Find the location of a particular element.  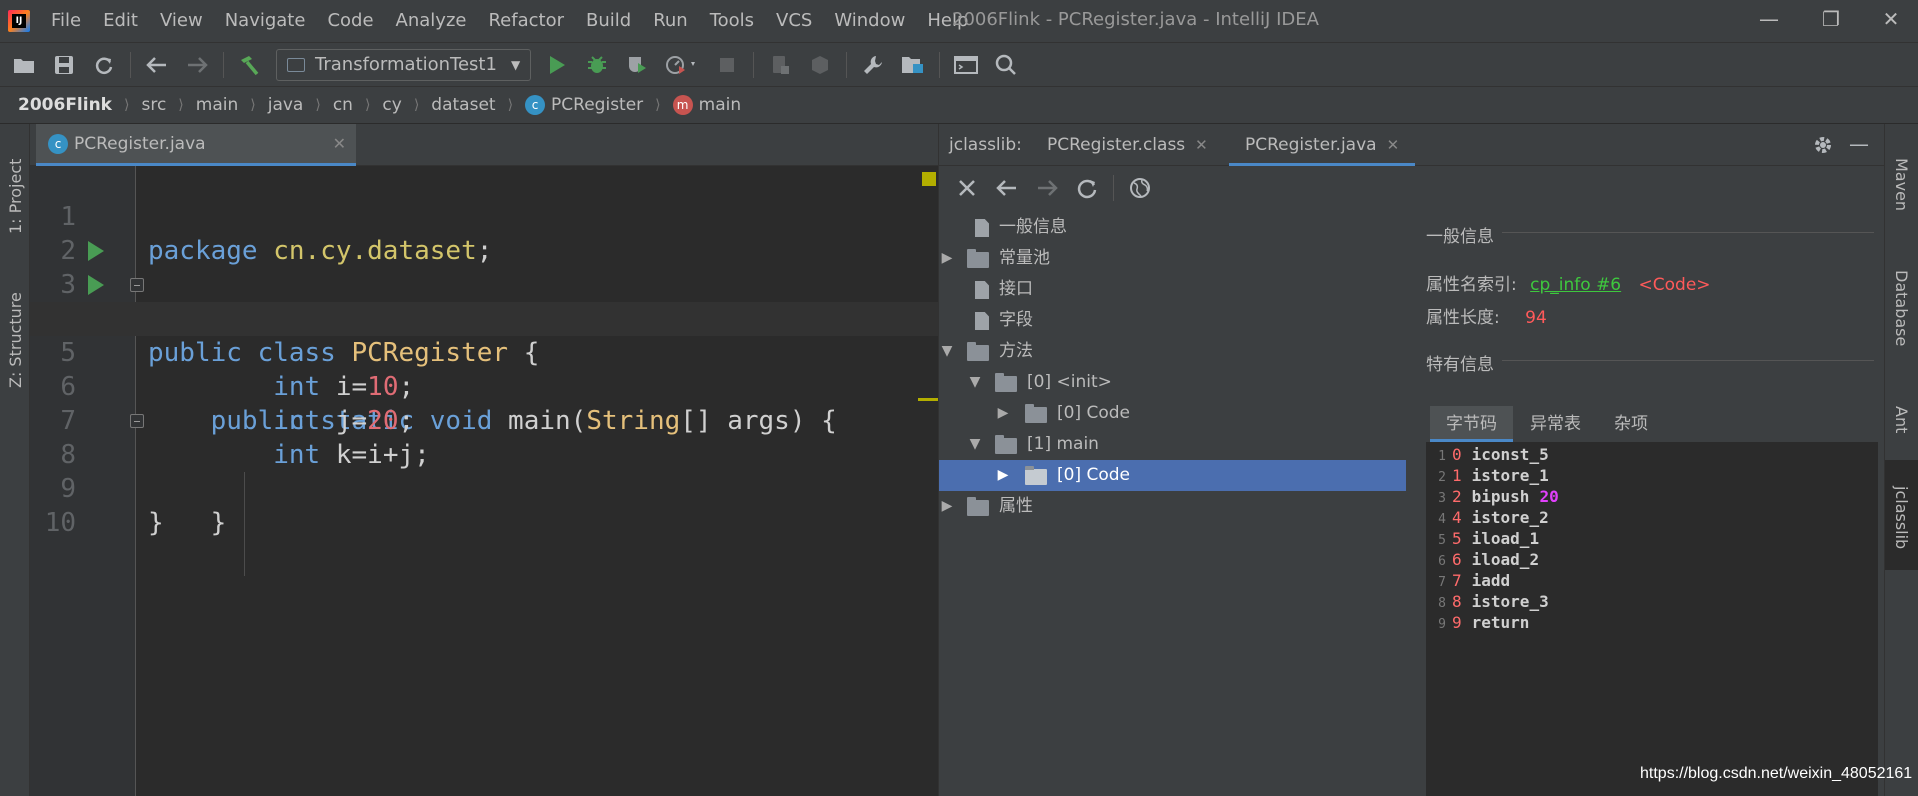

stop-icon is located at coordinates (727, 65).